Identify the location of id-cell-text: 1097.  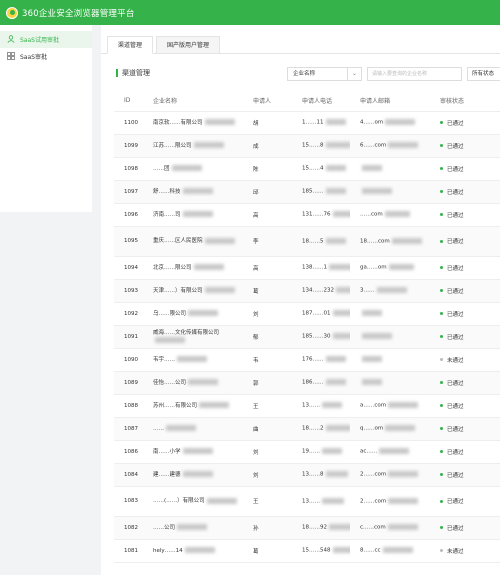
(131, 191).